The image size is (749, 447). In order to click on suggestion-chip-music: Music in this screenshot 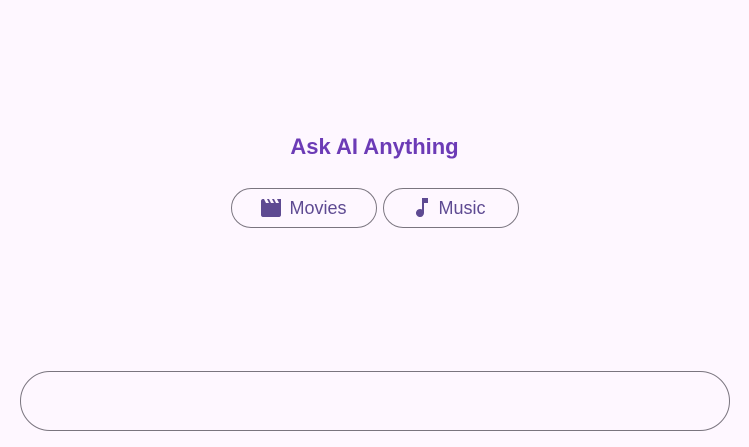, I will do `click(451, 208)`.